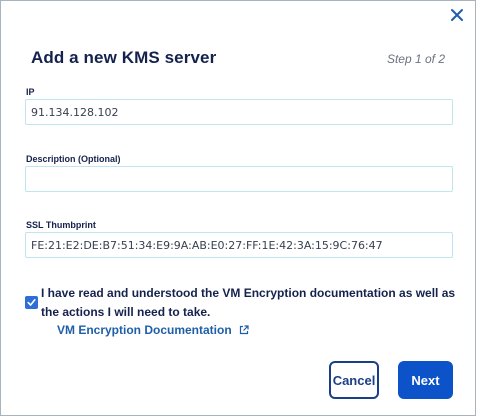  Describe the element at coordinates (61, 225) in the screenshot. I see `ssl-thumbprint-label: SSL Thumbprint` at that location.